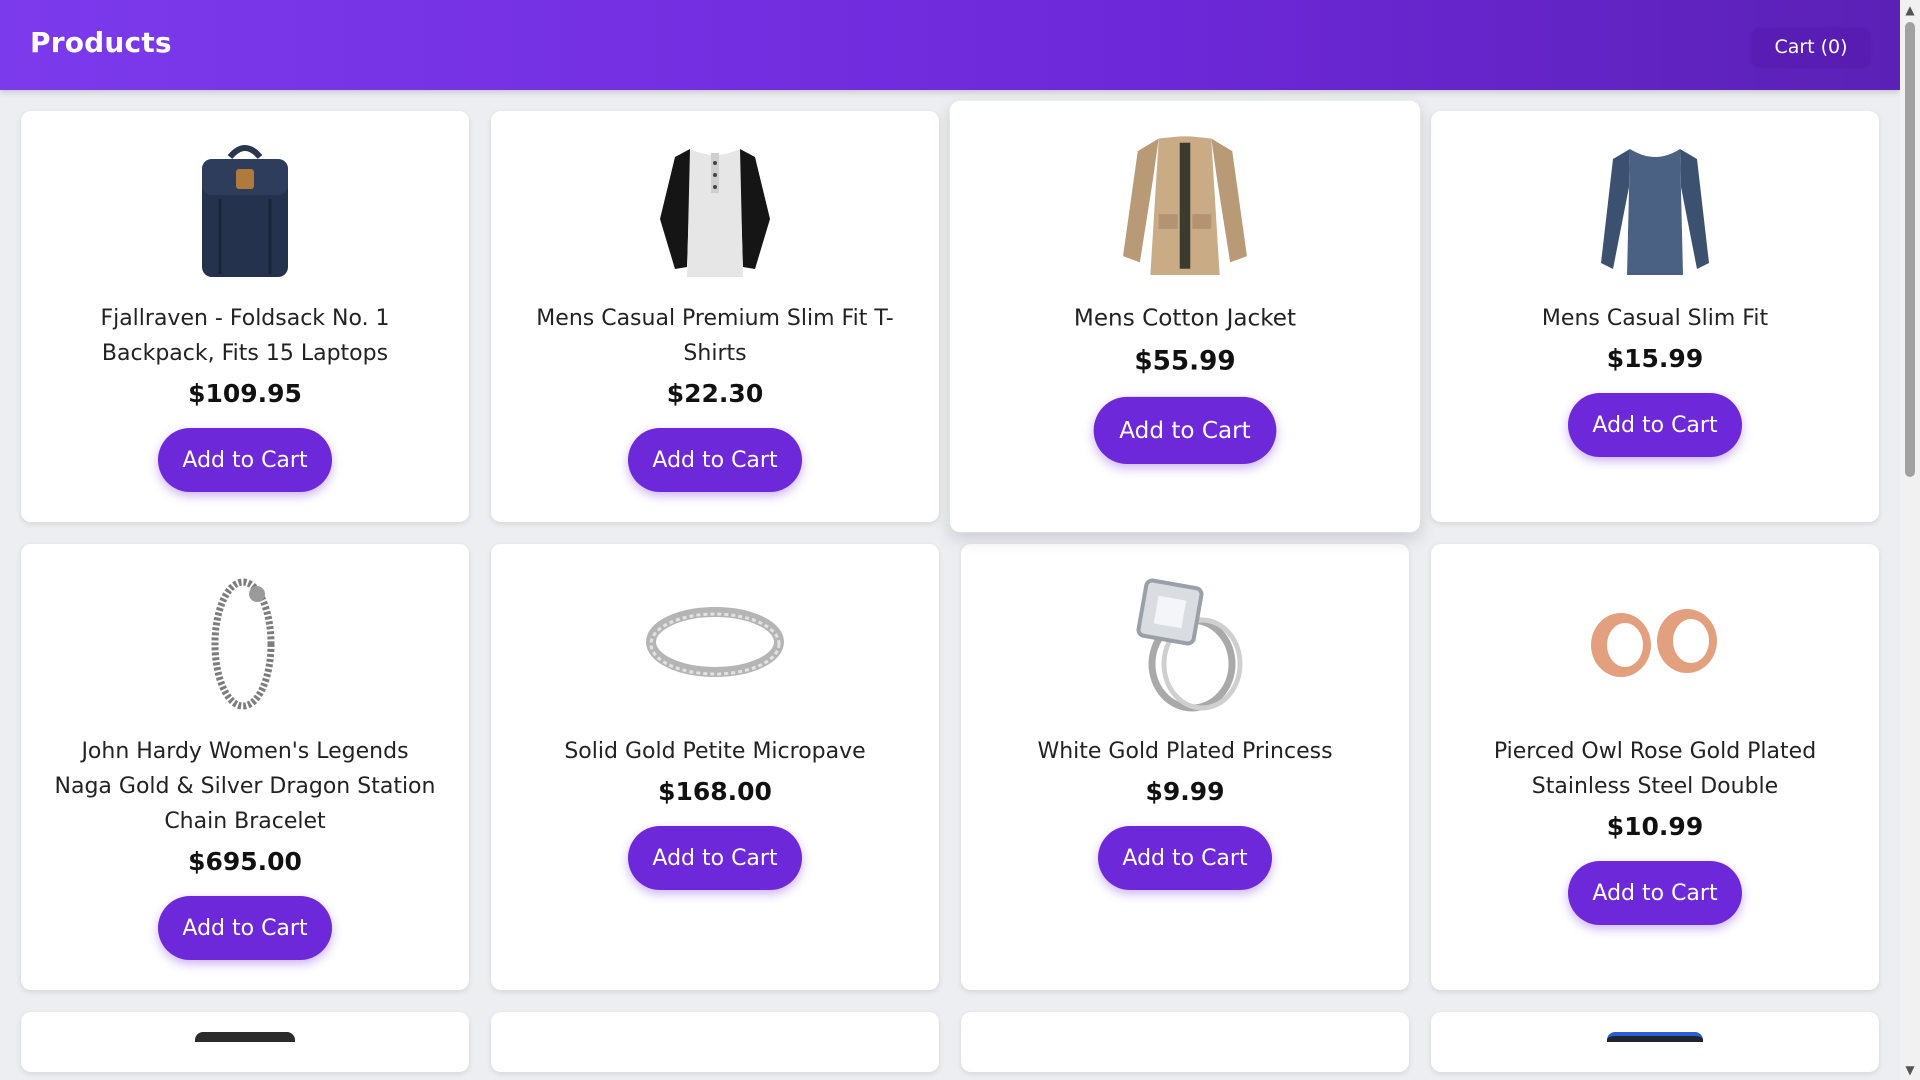  What do you see at coordinates (1185, 203) in the screenshot?
I see `jacket-icon` at bounding box center [1185, 203].